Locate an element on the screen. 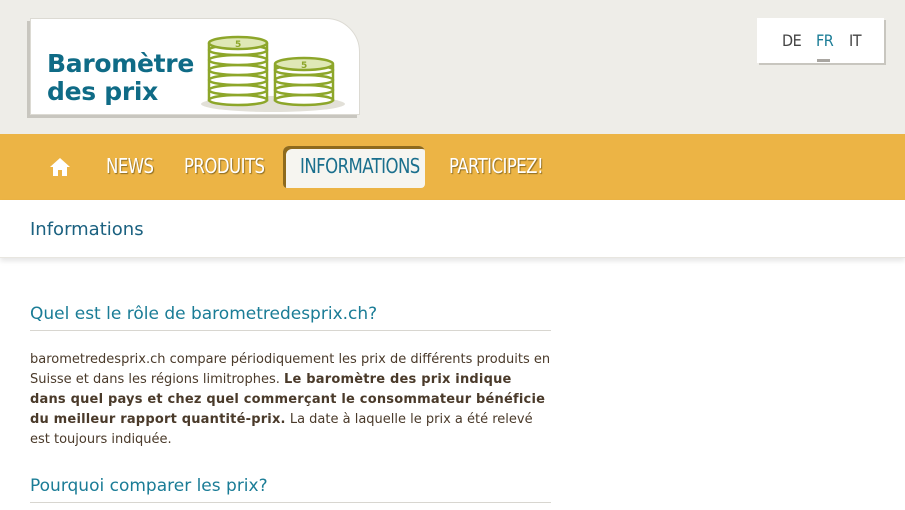 This screenshot has height=510, width=905. nav-participez: PARTICIPEZ! is located at coordinates (496, 166).